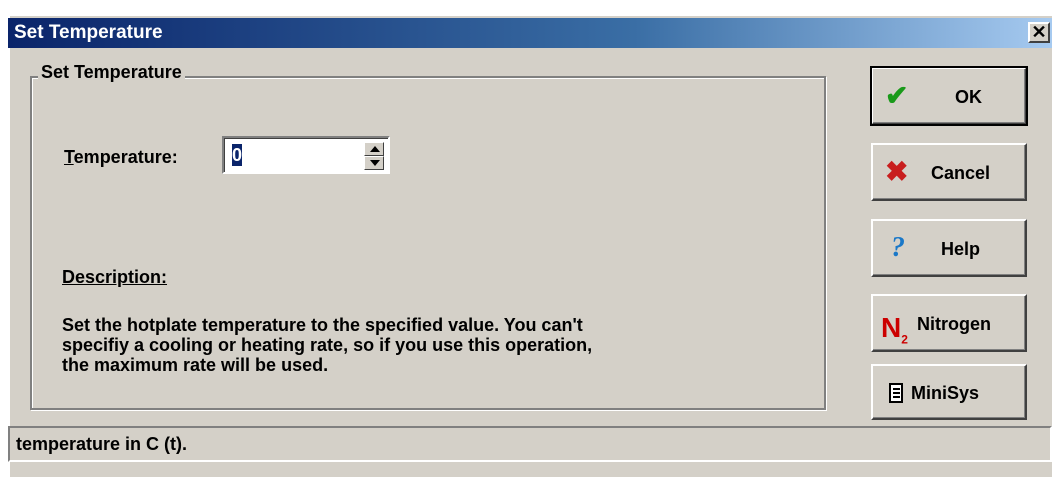 The height and width of the screenshot is (477, 1052). Describe the element at coordinates (897, 95) in the screenshot. I see `checkmark-icon: ✔` at that location.